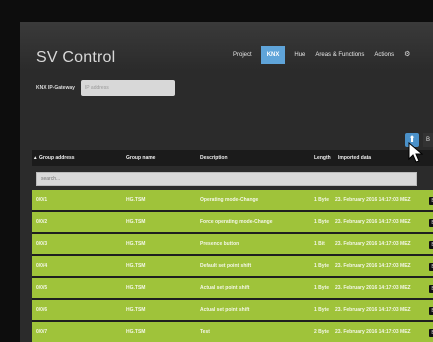 The width and height of the screenshot is (433, 342). Describe the element at coordinates (428, 140) in the screenshot. I see `secondary-toolbar-button: B` at that location.